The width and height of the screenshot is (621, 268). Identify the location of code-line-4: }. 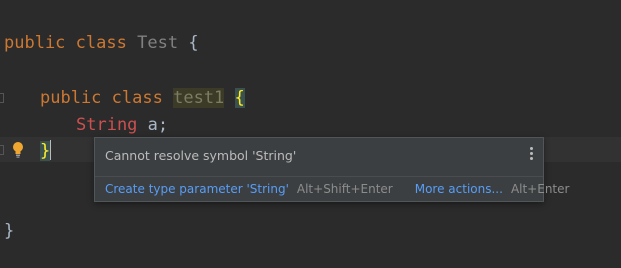
(45, 151).